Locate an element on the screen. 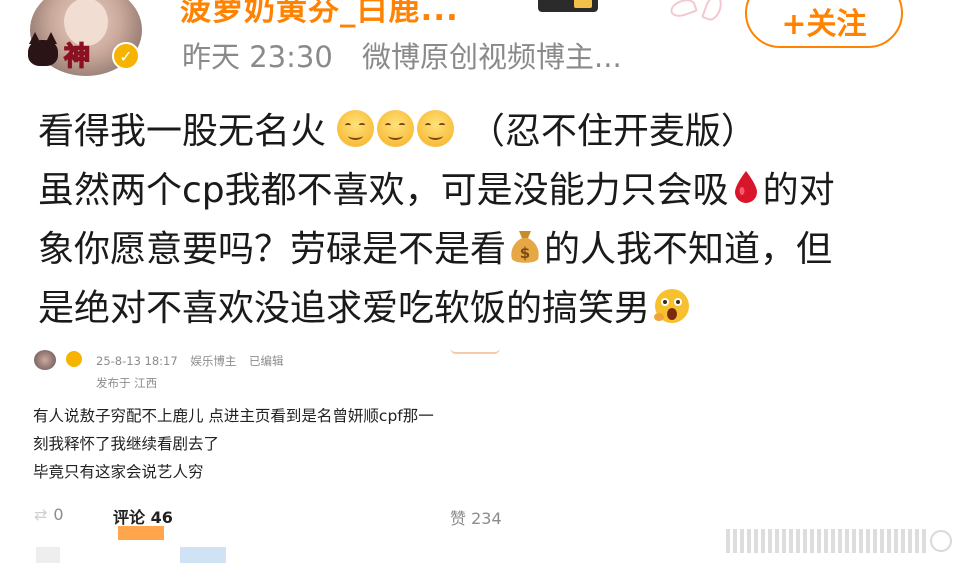 The height and width of the screenshot is (565, 960). watermark-text is located at coordinates (826, 541).